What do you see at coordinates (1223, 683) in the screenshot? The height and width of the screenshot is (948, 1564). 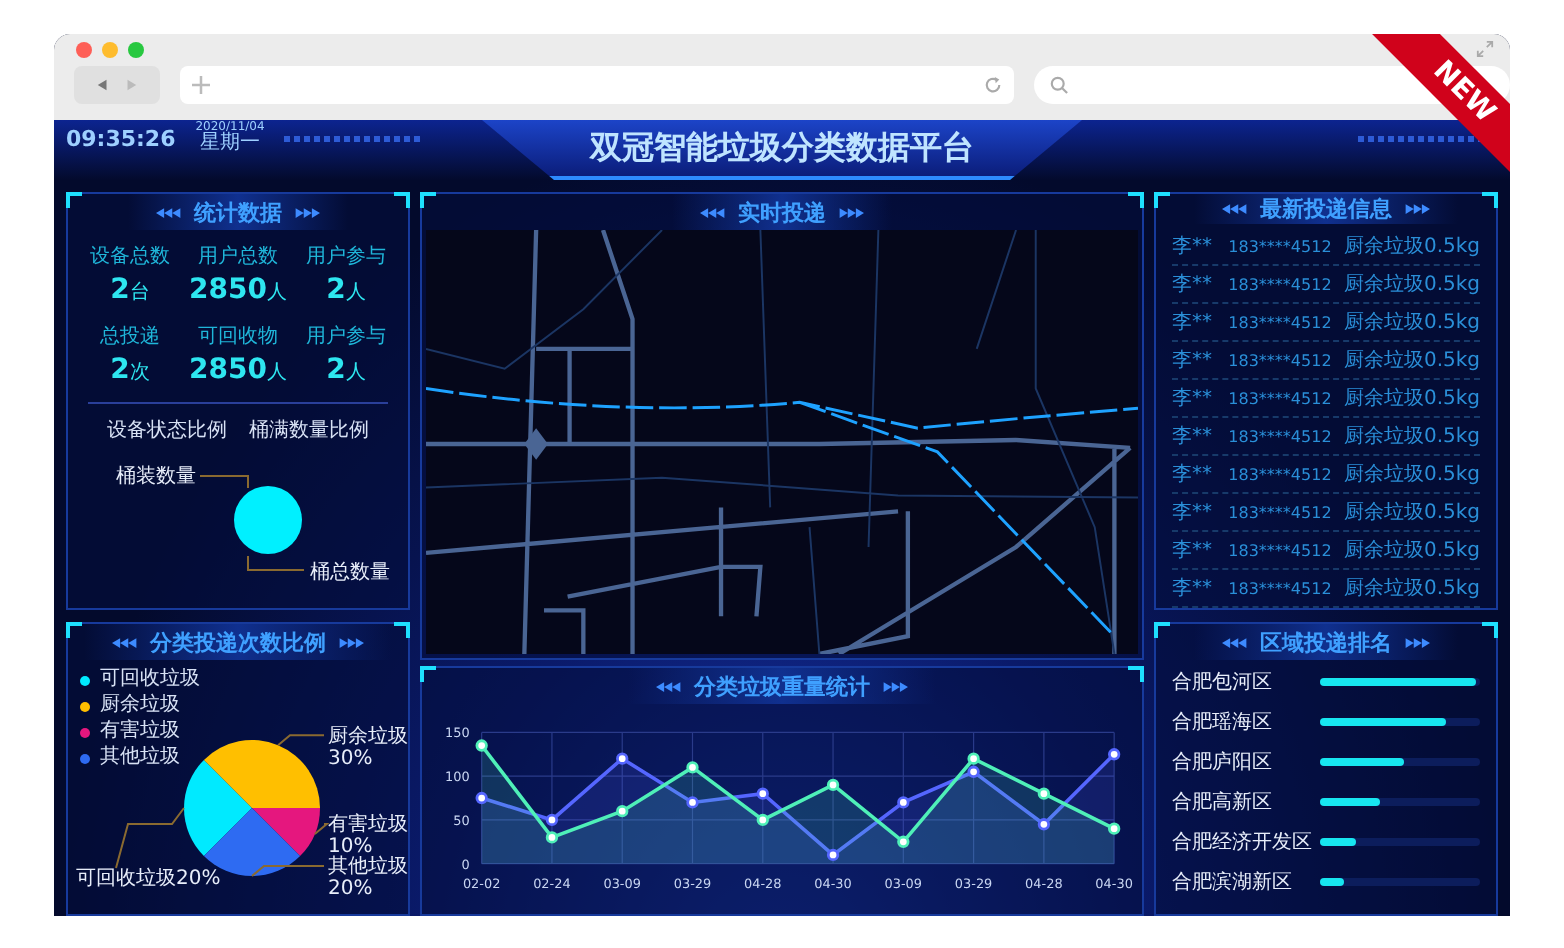 I see `region-name: 合肥包河区` at bounding box center [1223, 683].